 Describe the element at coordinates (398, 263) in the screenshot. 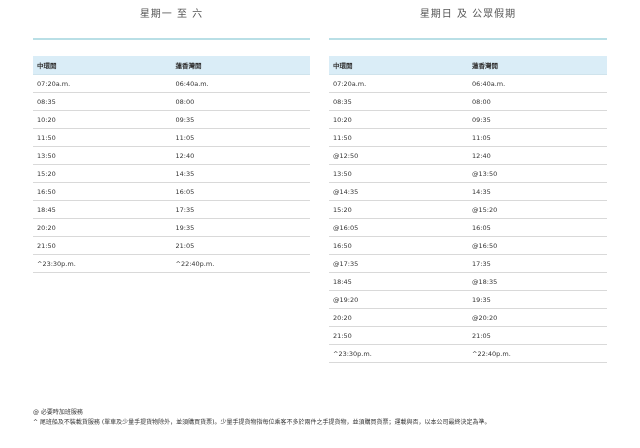

I see `departure-central: @17:35` at that location.